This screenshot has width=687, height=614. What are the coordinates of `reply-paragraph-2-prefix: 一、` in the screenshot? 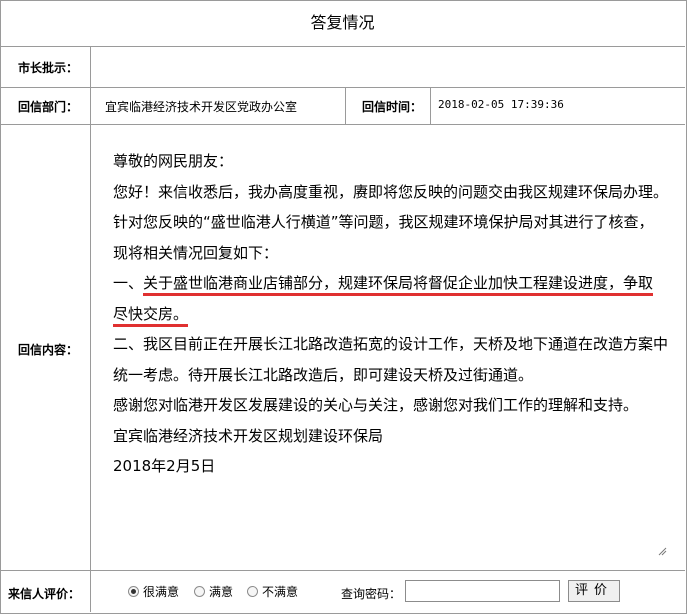 It's located at (128, 283).